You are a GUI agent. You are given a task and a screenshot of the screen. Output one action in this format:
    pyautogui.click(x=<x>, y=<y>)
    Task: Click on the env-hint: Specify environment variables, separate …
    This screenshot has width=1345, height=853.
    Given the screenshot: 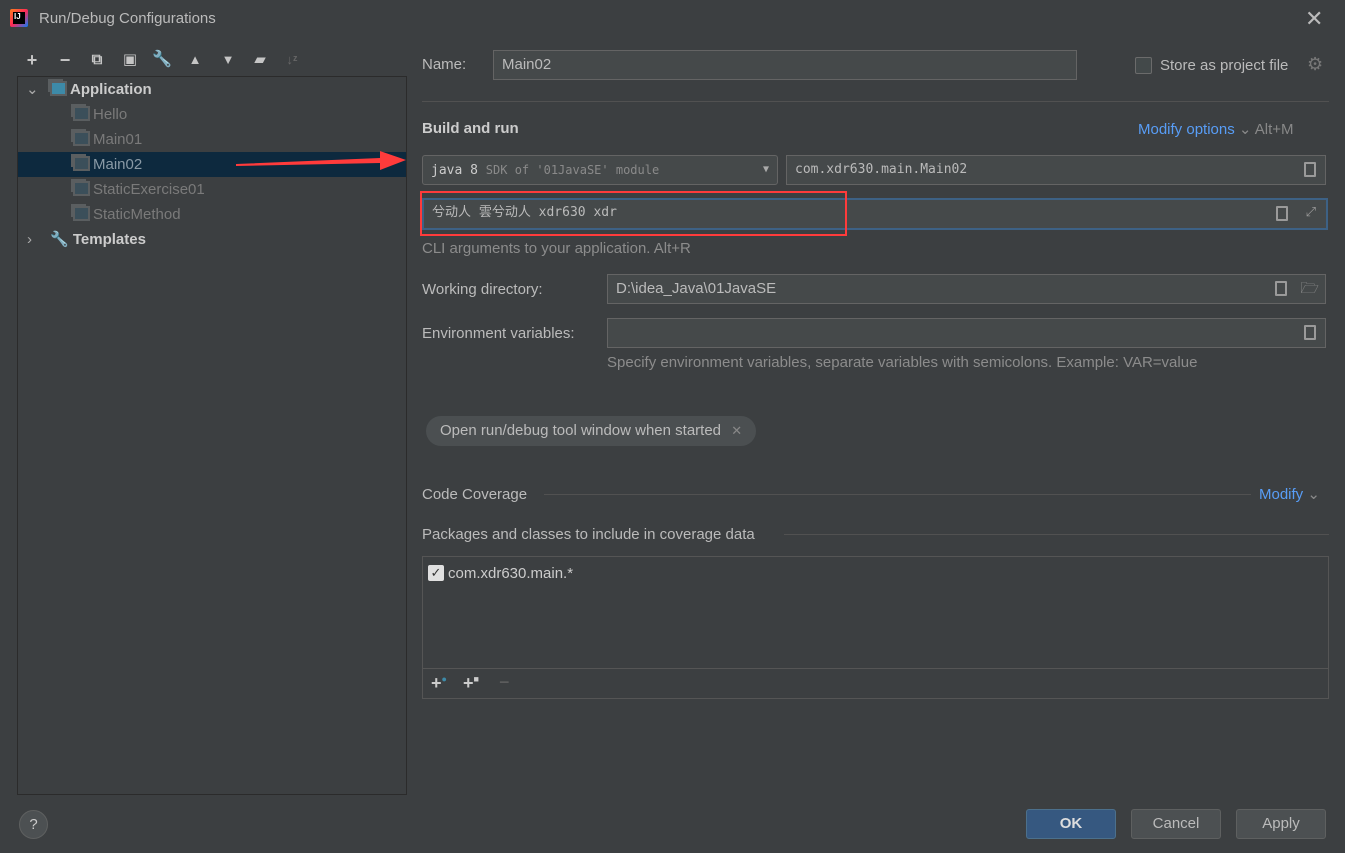 What is the action you would take?
    pyautogui.click(x=902, y=362)
    